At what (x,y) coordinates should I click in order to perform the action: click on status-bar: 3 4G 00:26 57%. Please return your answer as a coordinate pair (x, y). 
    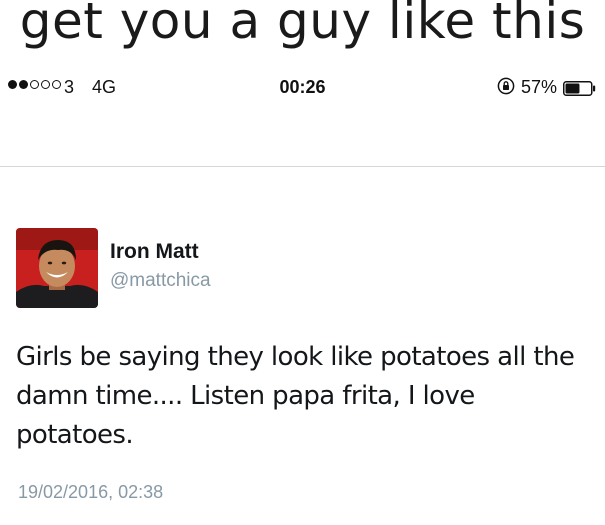
    Looking at the image, I should click on (302, 88).